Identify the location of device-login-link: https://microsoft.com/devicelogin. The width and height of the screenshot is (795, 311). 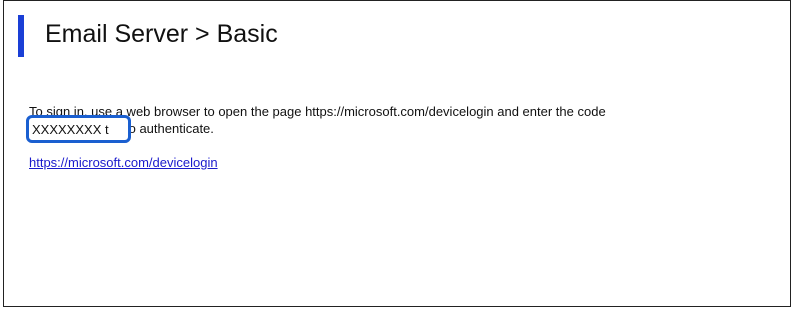
(123, 162).